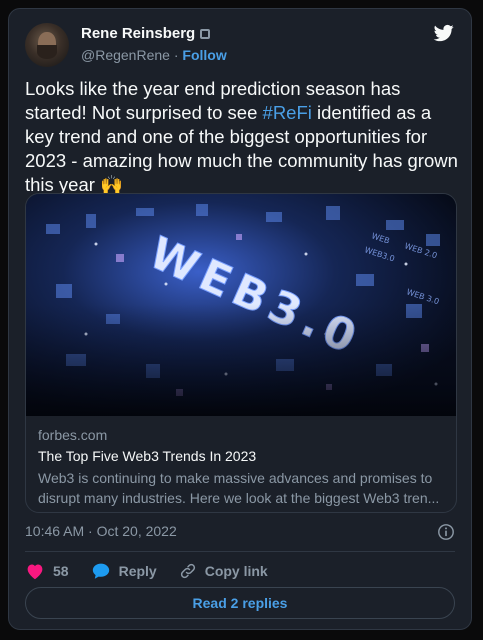  Describe the element at coordinates (205, 33) in the screenshot. I see `verified-badge-icon` at that location.